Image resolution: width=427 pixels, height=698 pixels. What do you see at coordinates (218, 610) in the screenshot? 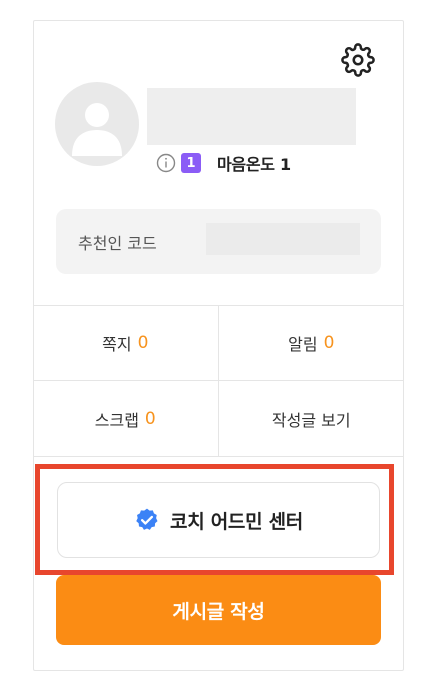
I see `write-post-button: 게시글 작성` at bounding box center [218, 610].